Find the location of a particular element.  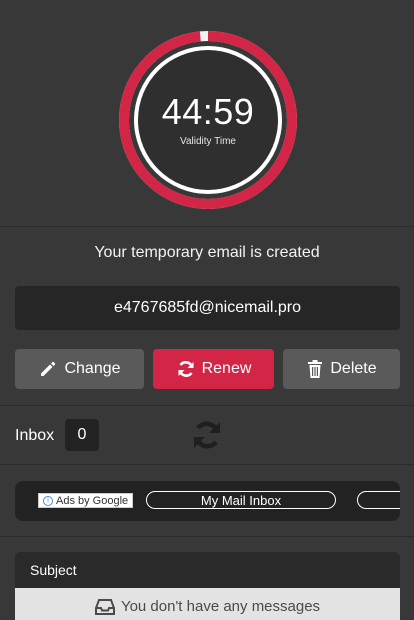

ad-link-partial is located at coordinates (378, 500).